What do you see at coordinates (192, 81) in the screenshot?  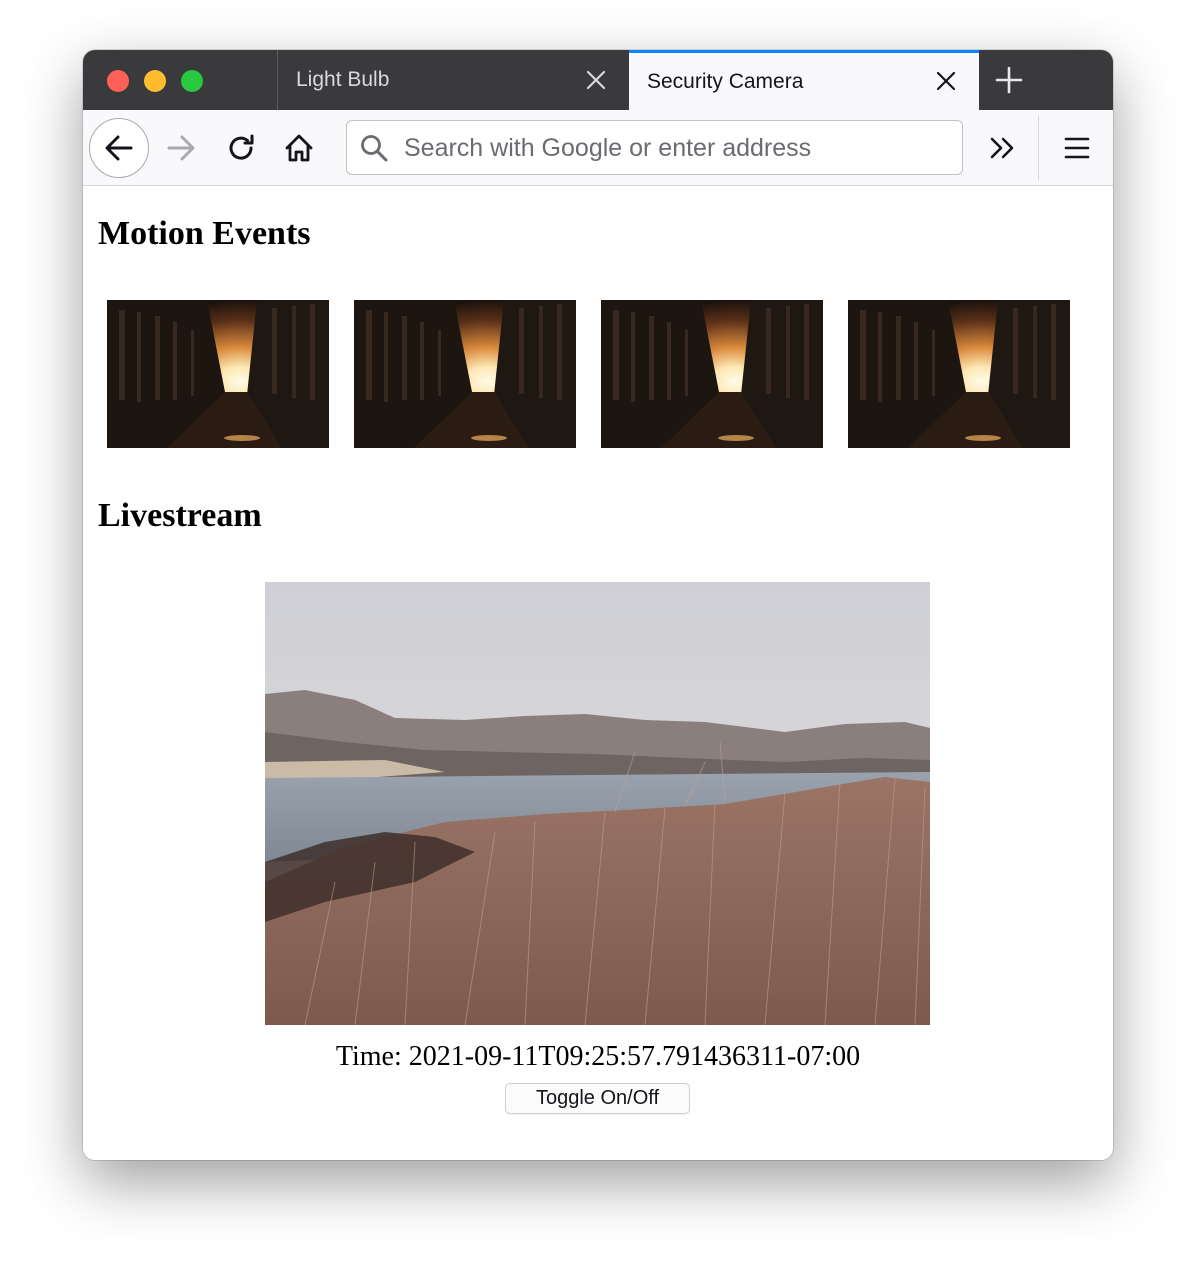 I see `zoom-window-button` at bounding box center [192, 81].